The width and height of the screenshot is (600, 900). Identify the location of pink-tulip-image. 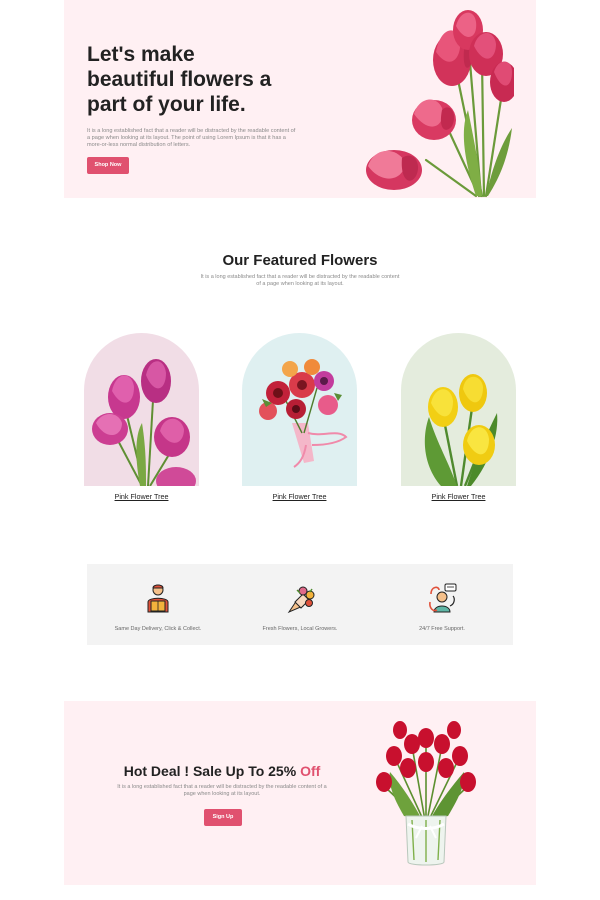
(144, 422).